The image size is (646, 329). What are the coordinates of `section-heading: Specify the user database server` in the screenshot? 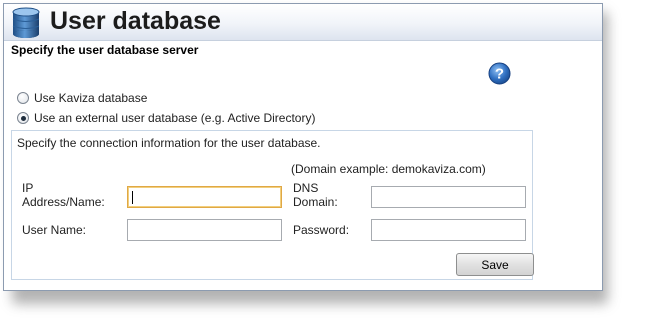 It's located at (105, 50).